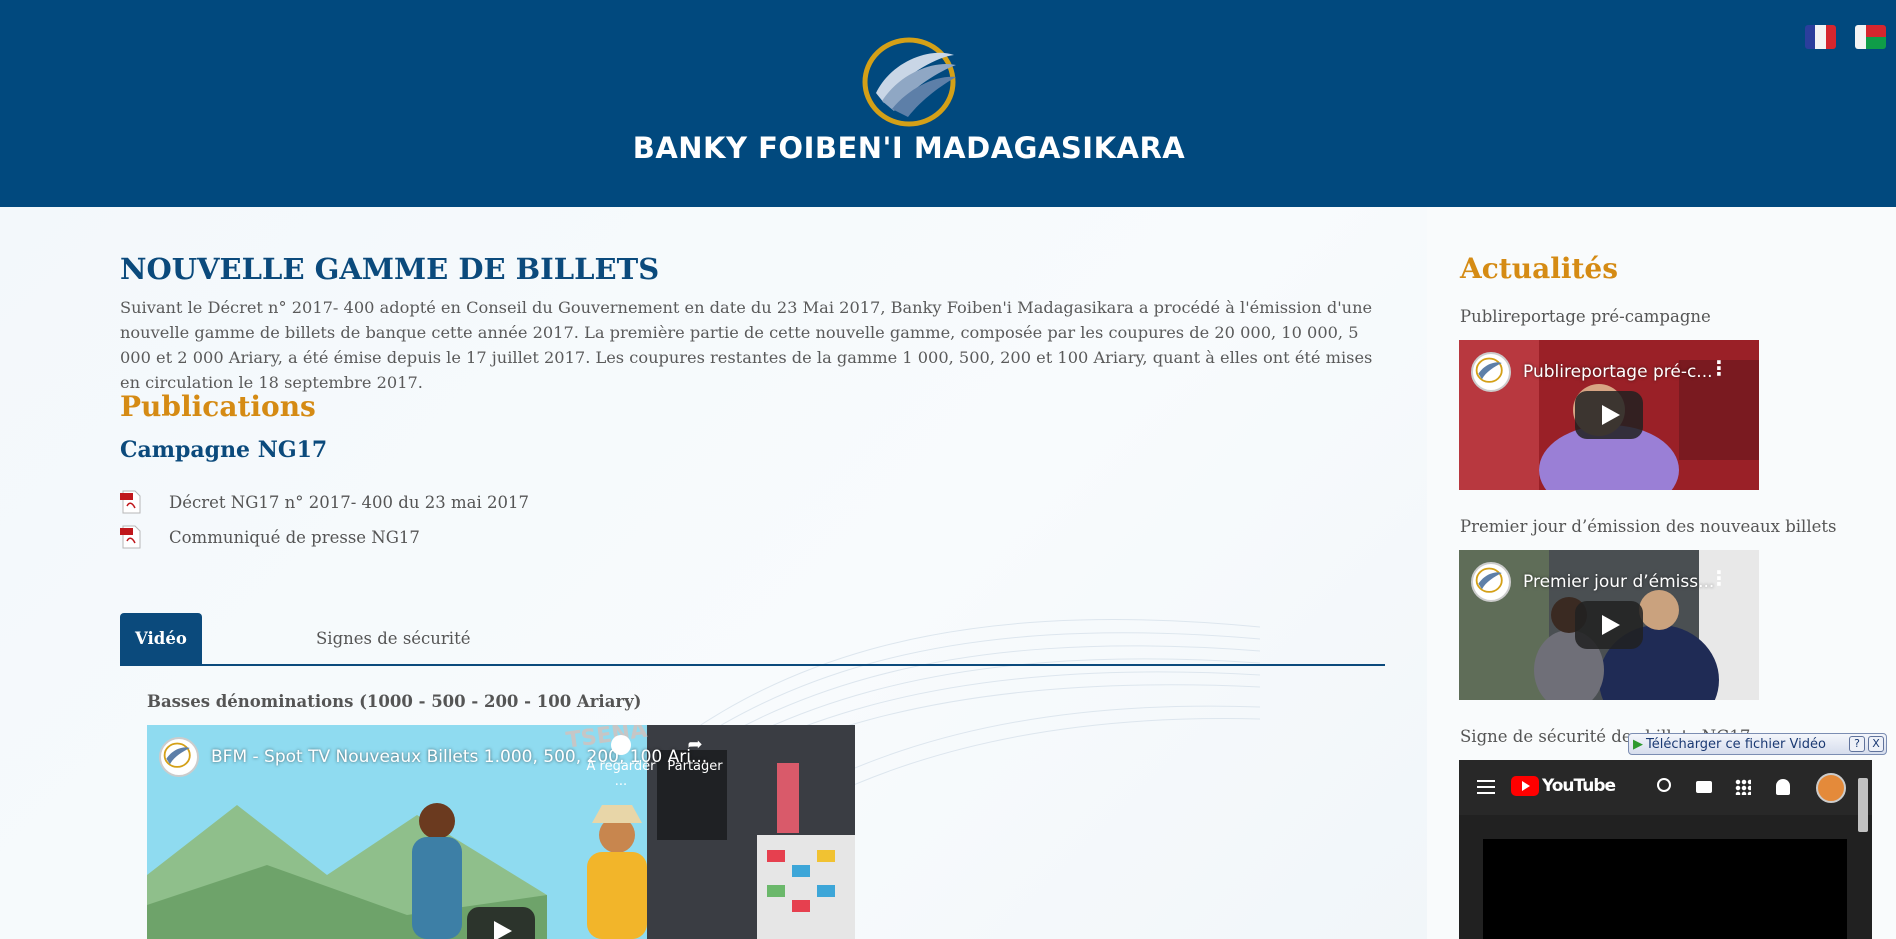  I want to click on download-video-button: ▶ Télécharger ce fichier Vidéo, so click(1729, 744).